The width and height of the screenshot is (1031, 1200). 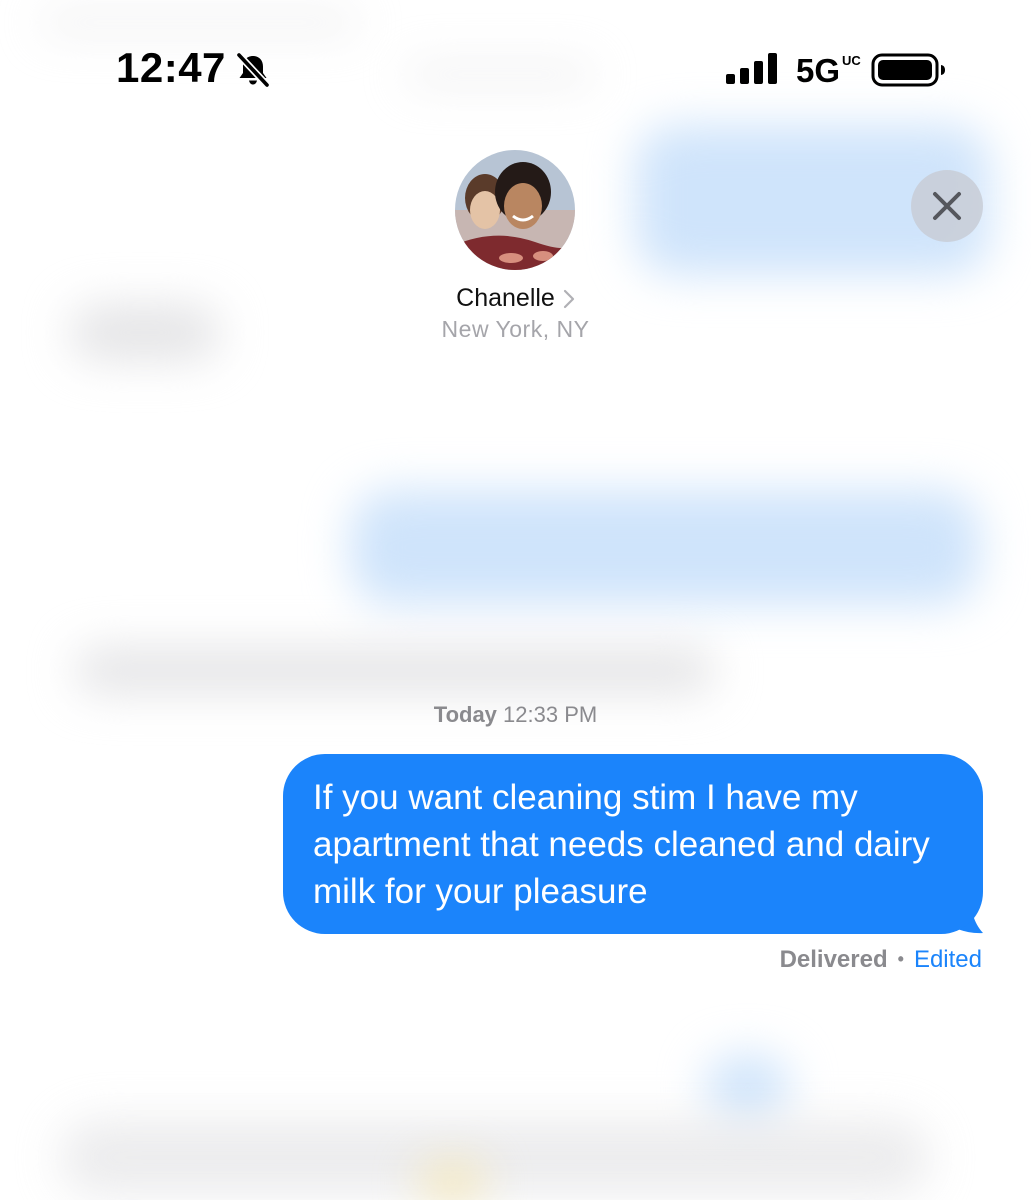 I want to click on timestamp-day: Today, so click(x=465, y=714).